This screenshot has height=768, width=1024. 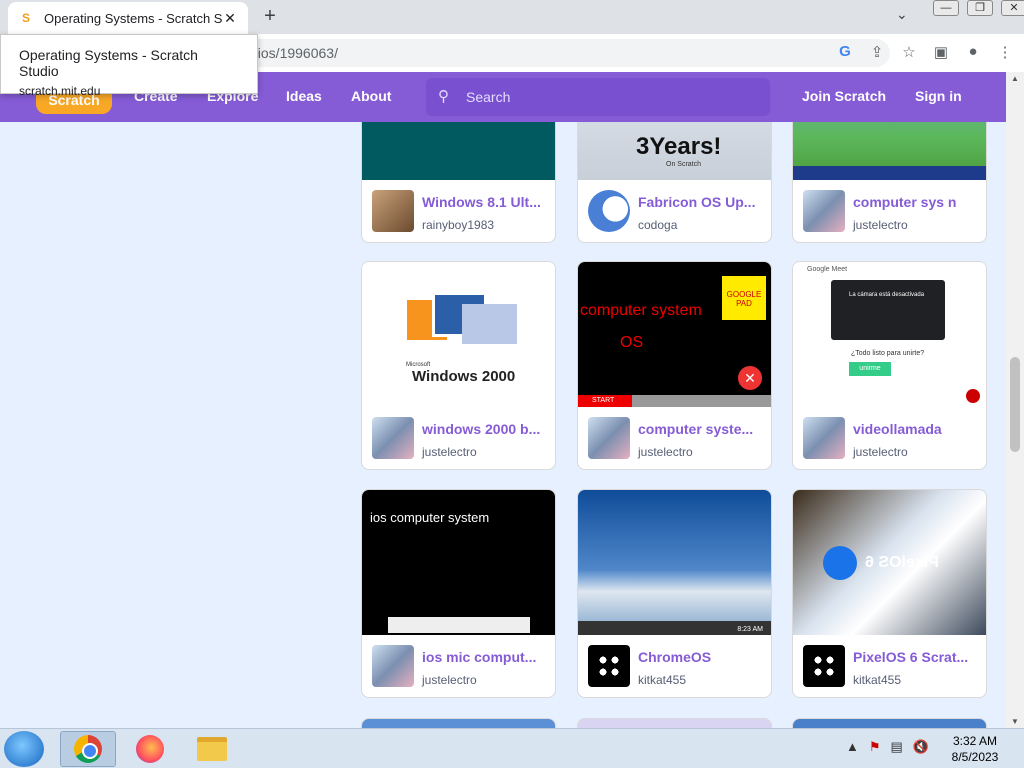 I want to click on project-card: PixelOS 6 PixelOS 6 Scrat... kitkat455, so click(x=889, y=593).